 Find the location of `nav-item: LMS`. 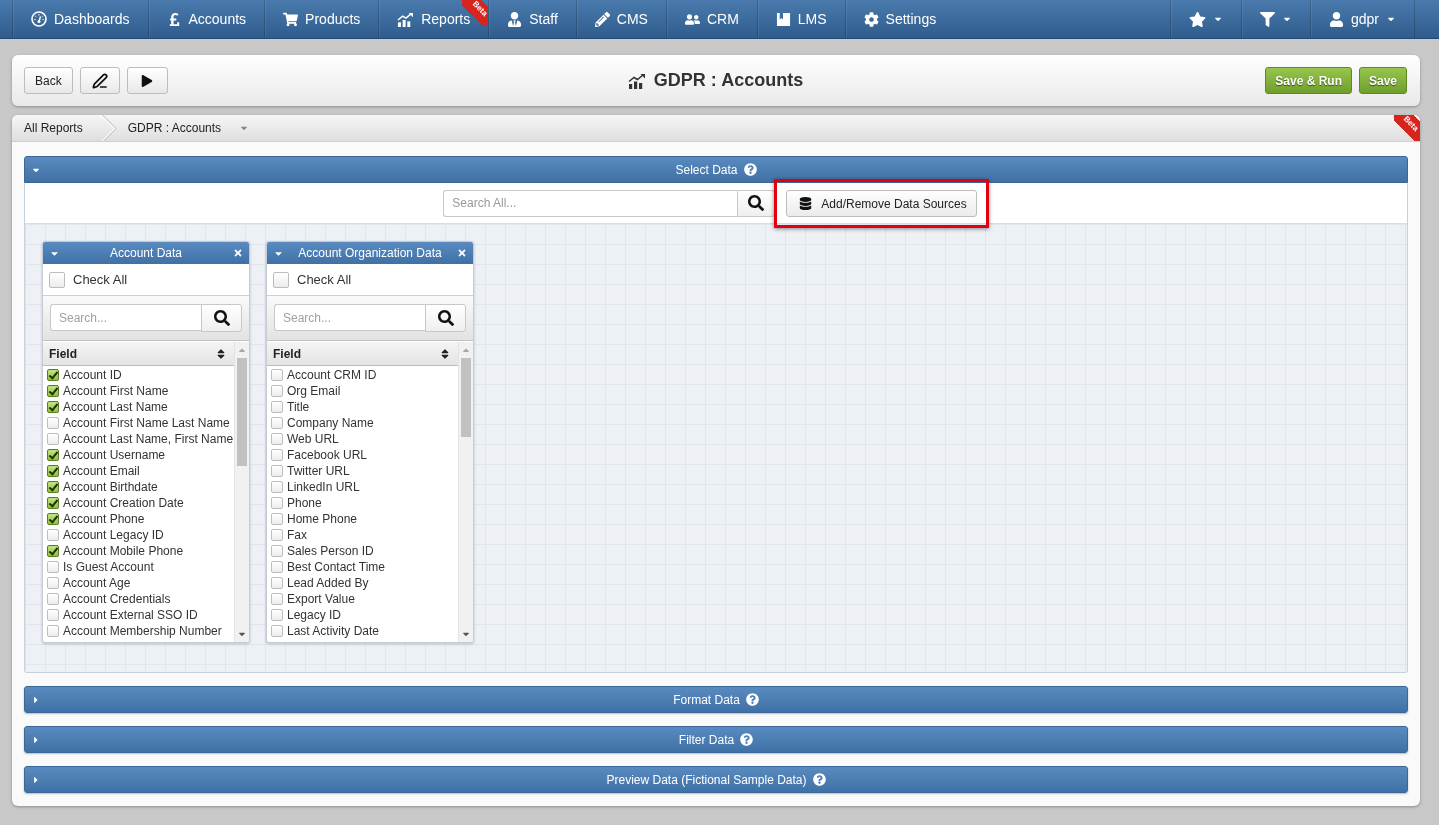

nav-item: LMS is located at coordinates (800, 19).